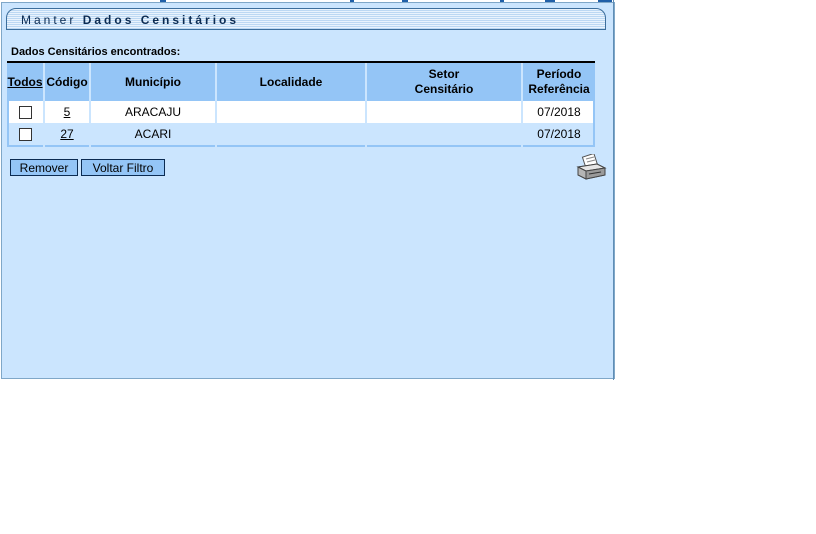  What do you see at coordinates (161, 20) in the screenshot?
I see `page-title-bold: Dados Censitários` at bounding box center [161, 20].